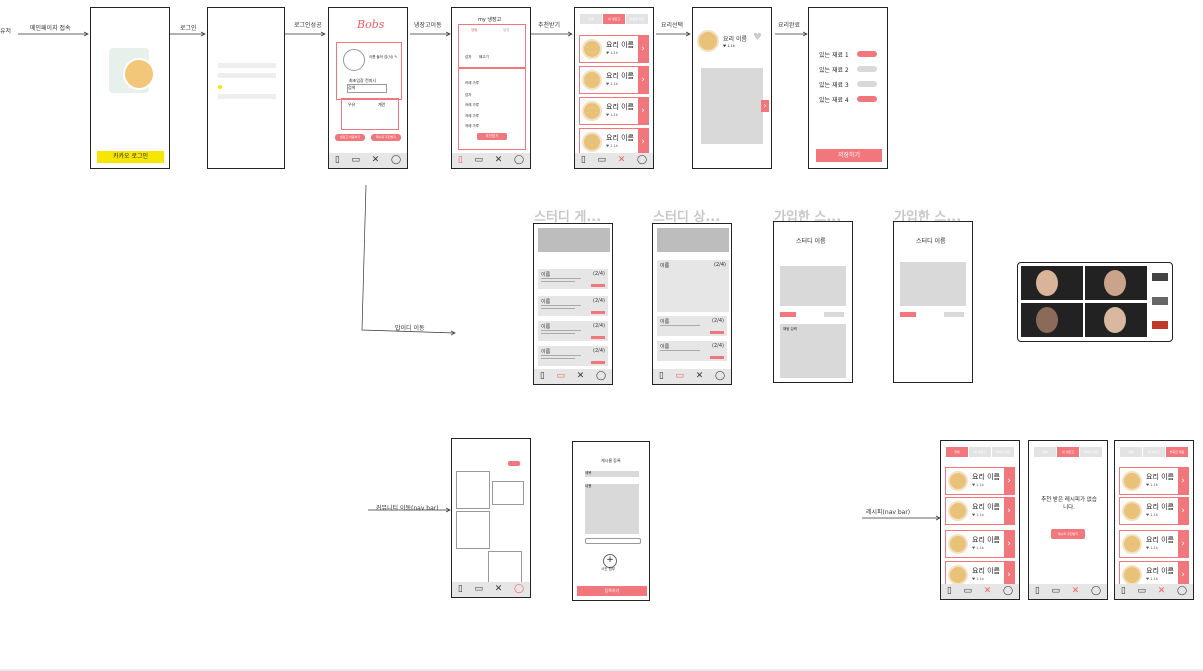  I want to click on add-photo-icon: +, so click(610, 561).